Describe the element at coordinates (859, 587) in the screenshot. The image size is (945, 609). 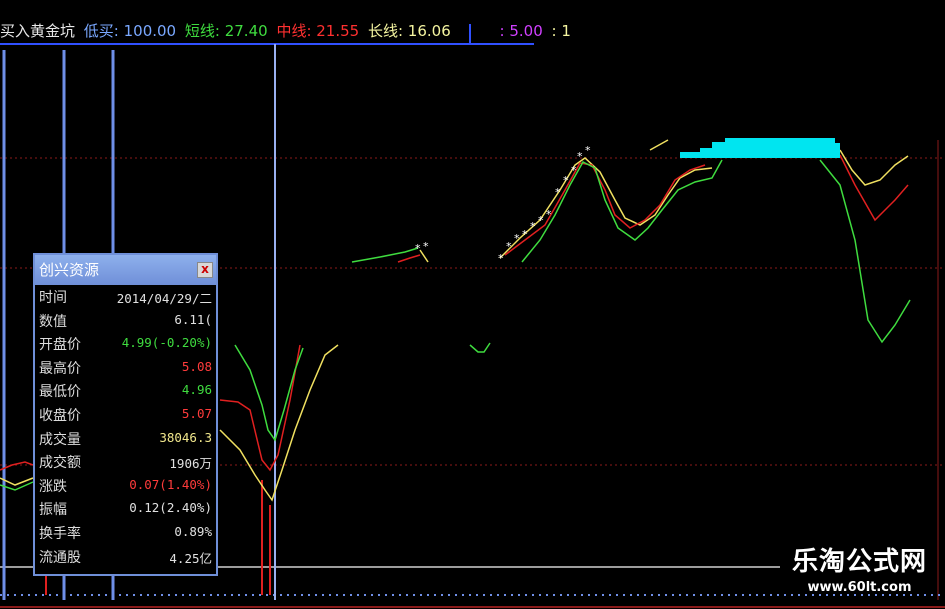
I see `watermark-url: www.60lt.com` at that location.